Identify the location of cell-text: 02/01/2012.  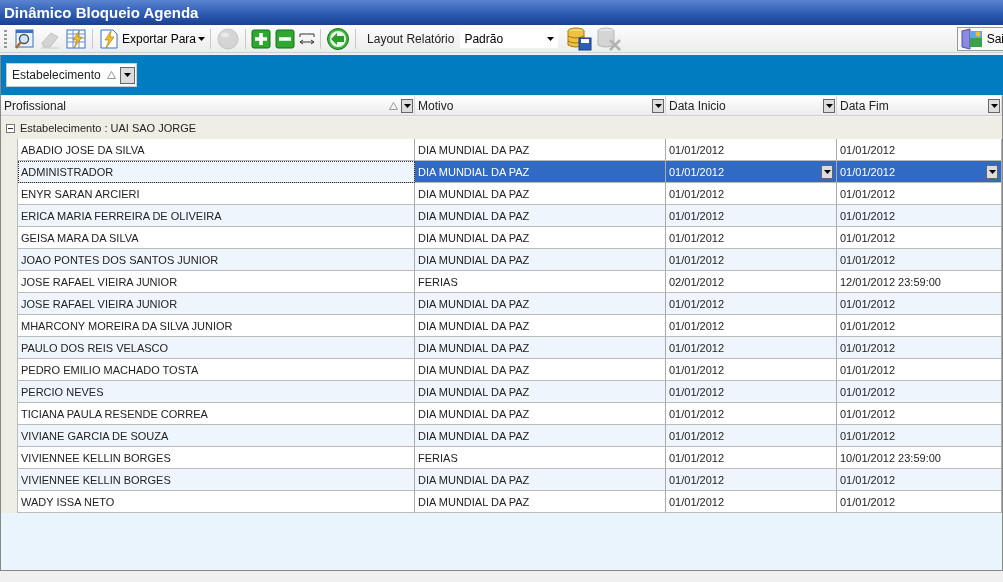
(697, 281).